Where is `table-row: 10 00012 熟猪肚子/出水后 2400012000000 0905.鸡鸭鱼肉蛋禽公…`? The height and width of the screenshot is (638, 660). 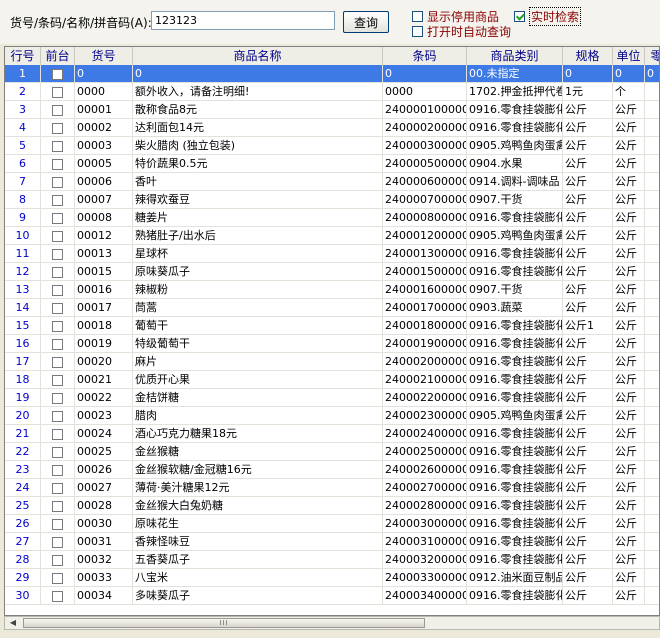
table-row: 10 00012 熟猪肚子/出水后 2400012000000 0905.鸡鸭鱼肉蛋禽公… is located at coordinates (332, 236).